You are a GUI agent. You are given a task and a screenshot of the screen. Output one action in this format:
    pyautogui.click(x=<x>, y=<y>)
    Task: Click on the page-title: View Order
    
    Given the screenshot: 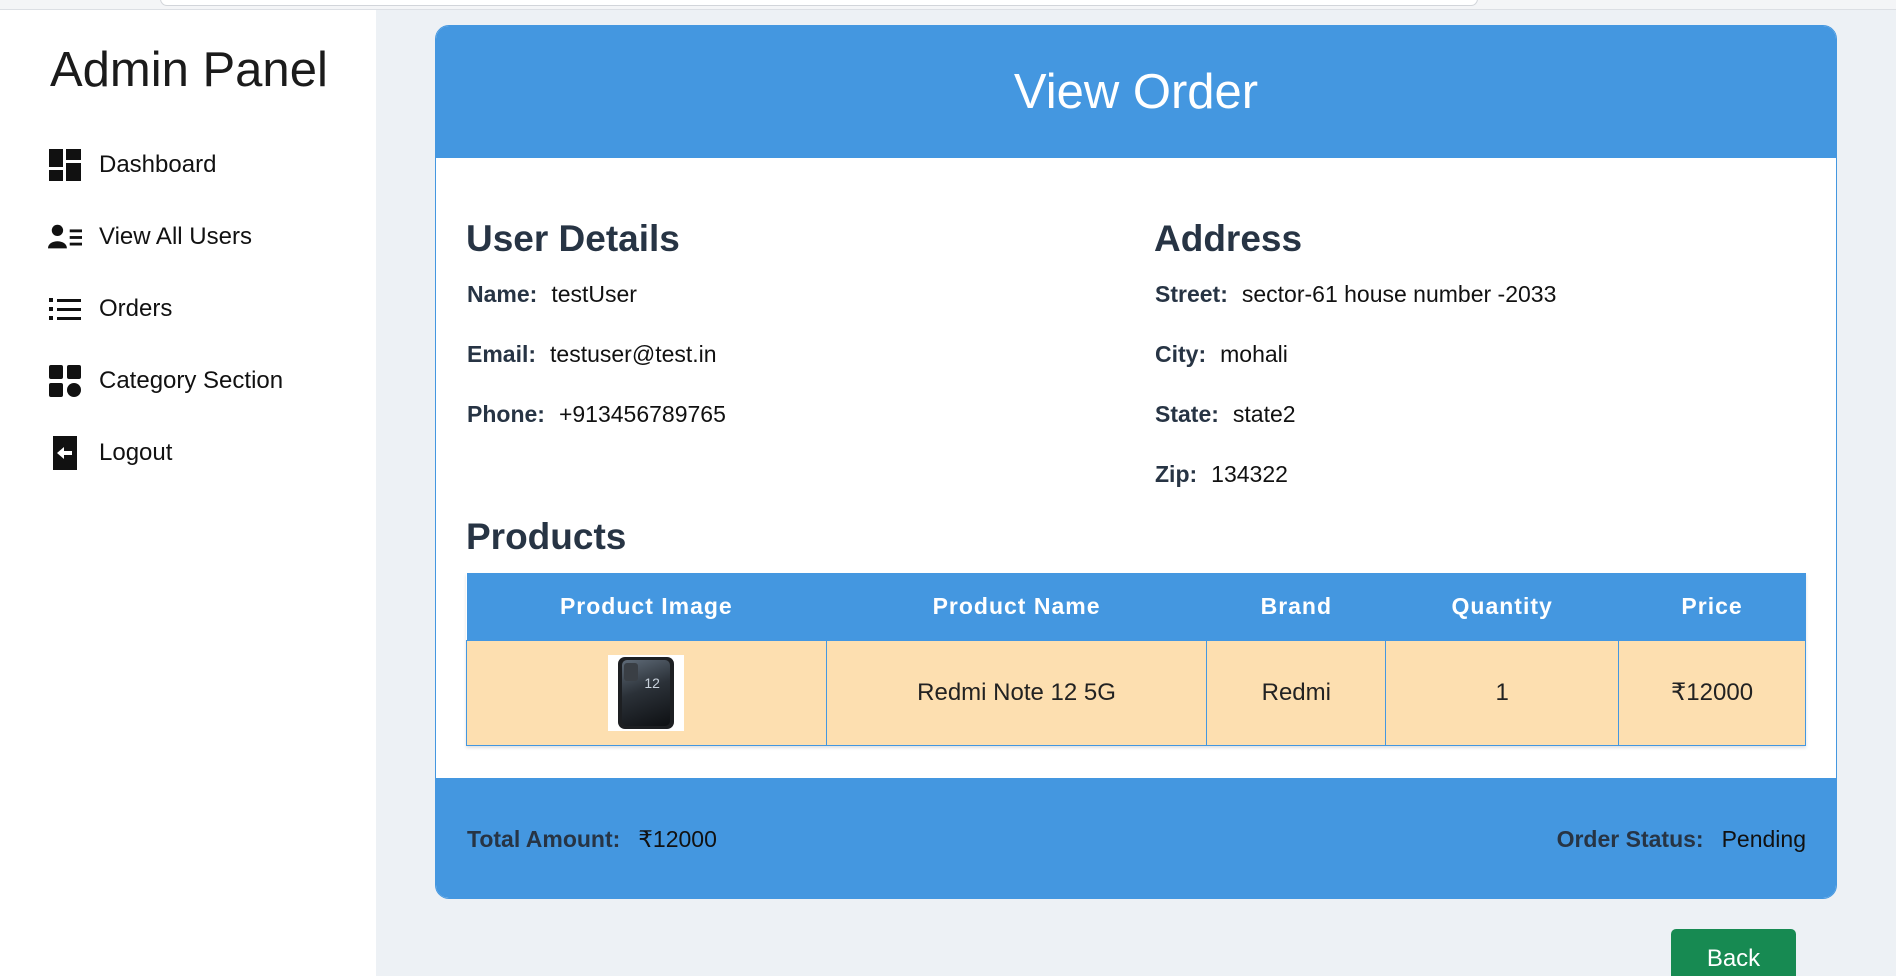 What is the action you would take?
    pyautogui.click(x=1136, y=92)
    